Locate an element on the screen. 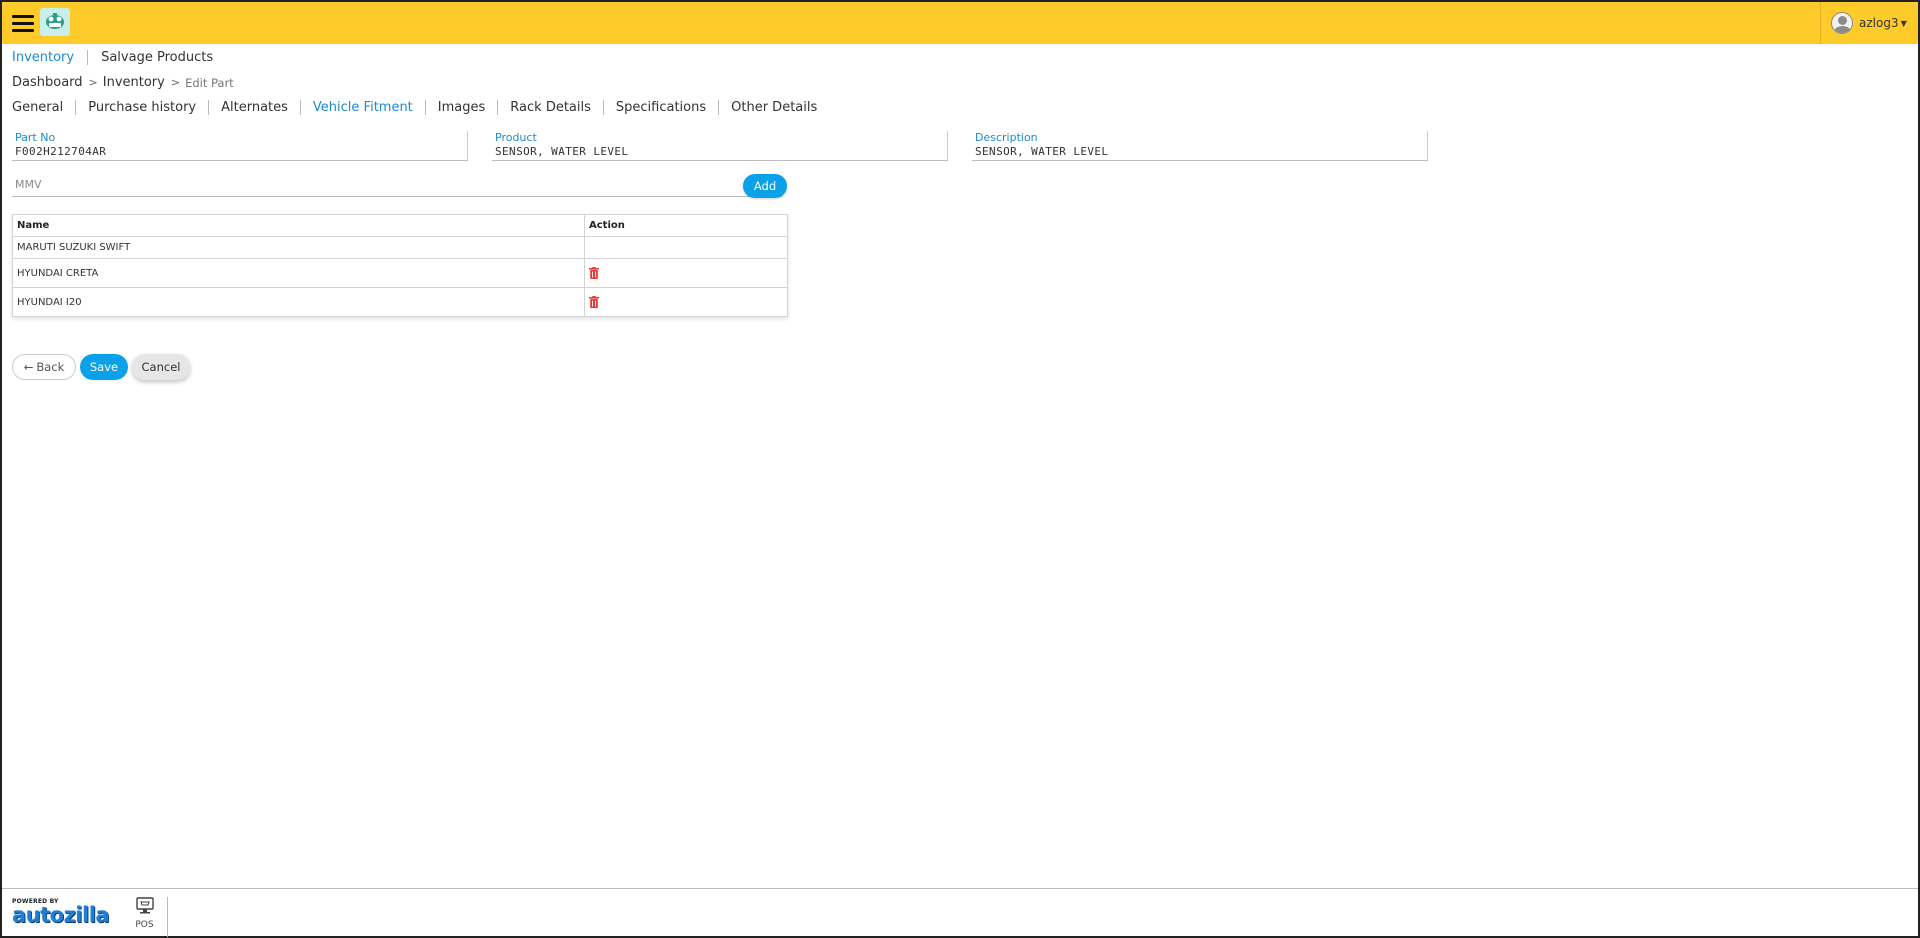 This screenshot has height=938, width=1920. user-avatar-icon is located at coordinates (1842, 23).